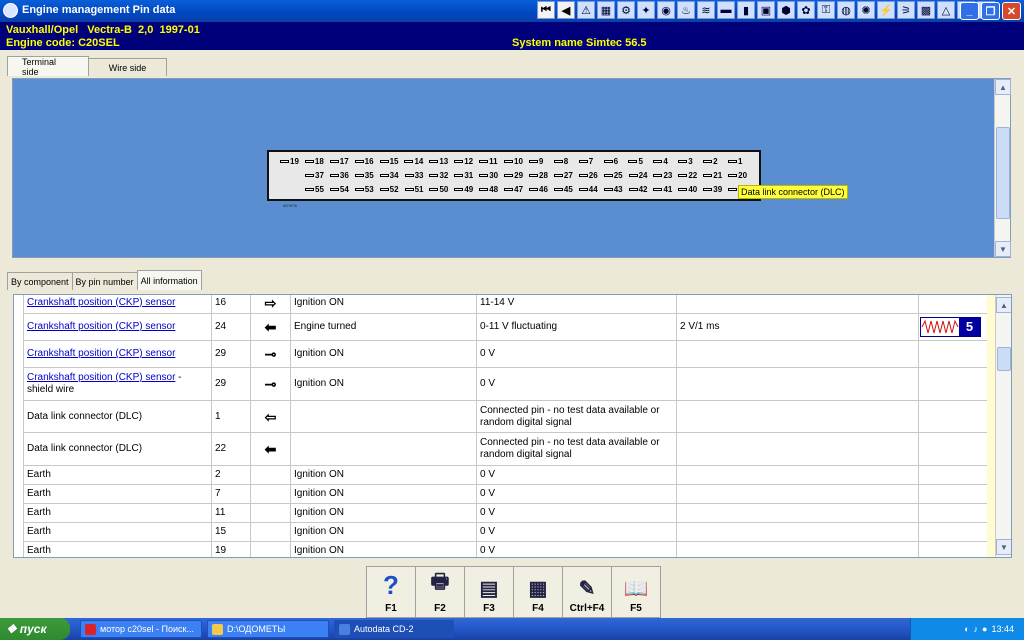 Image resolution: width=1024 pixels, height=640 pixels. Describe the element at coordinates (441, 189) in the screenshot. I see `connector-pin: 50` at that location.